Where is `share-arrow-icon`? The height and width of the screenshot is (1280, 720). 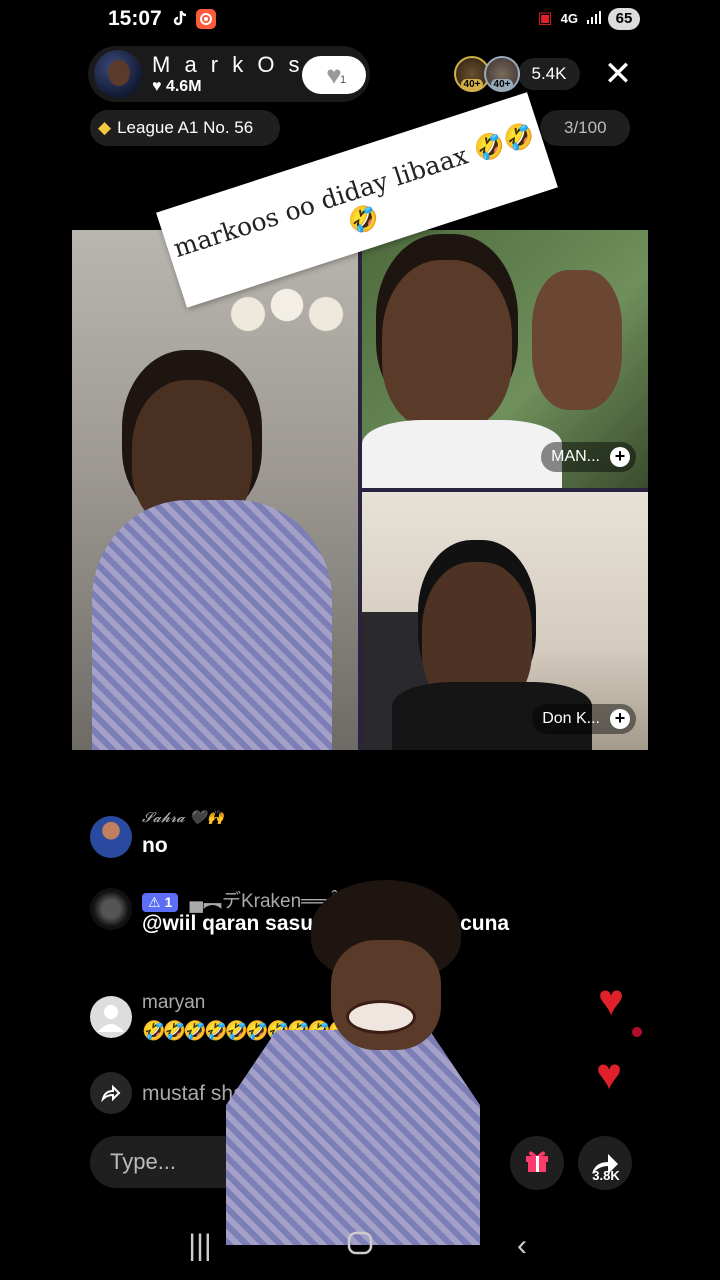
share-arrow-icon is located at coordinates (111, 1093).